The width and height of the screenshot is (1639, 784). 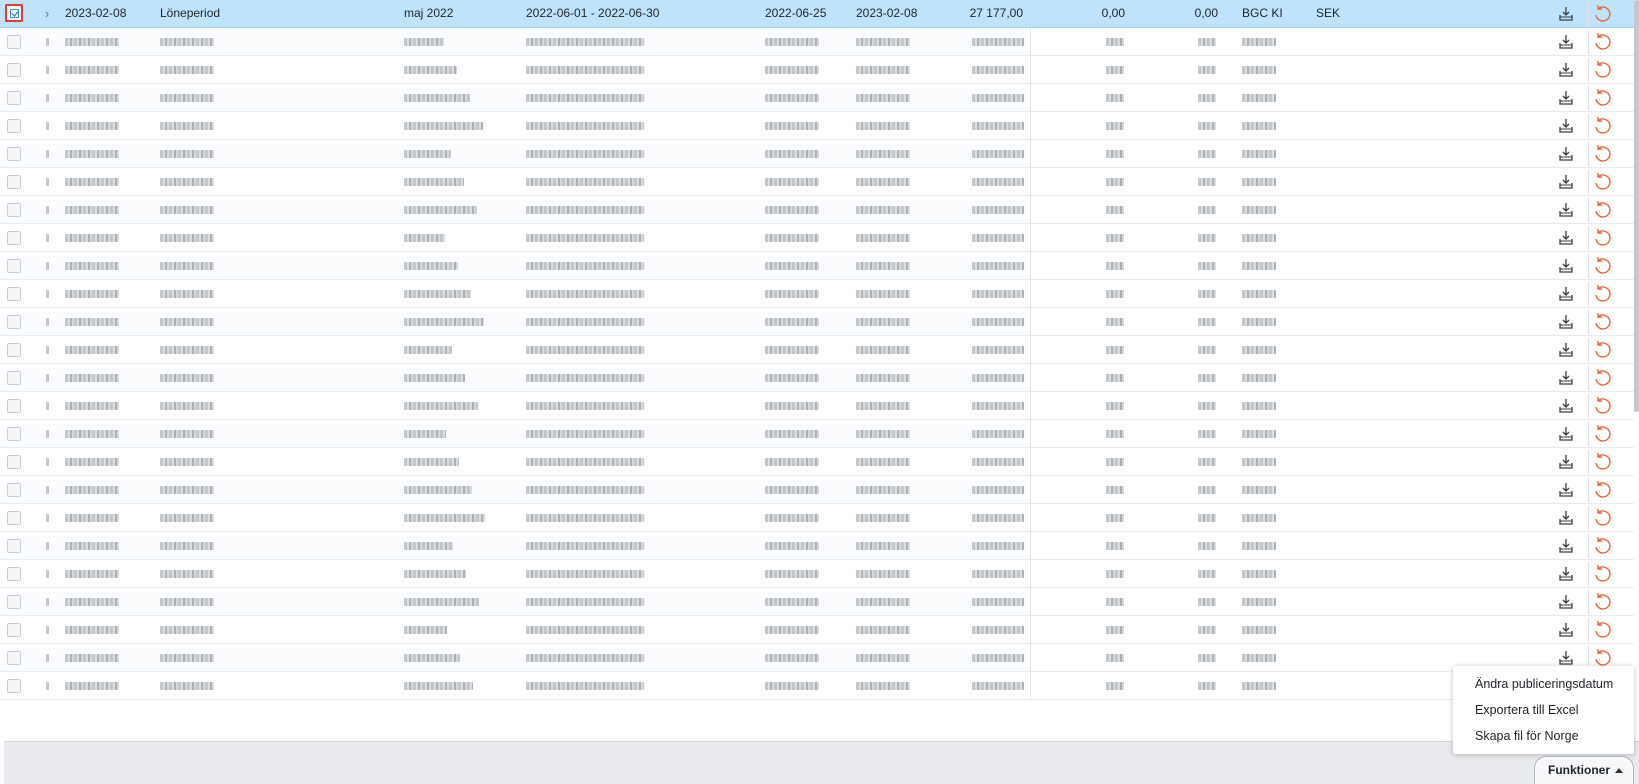 I want to click on chevron-right-icon: ›, so click(x=47, y=13).